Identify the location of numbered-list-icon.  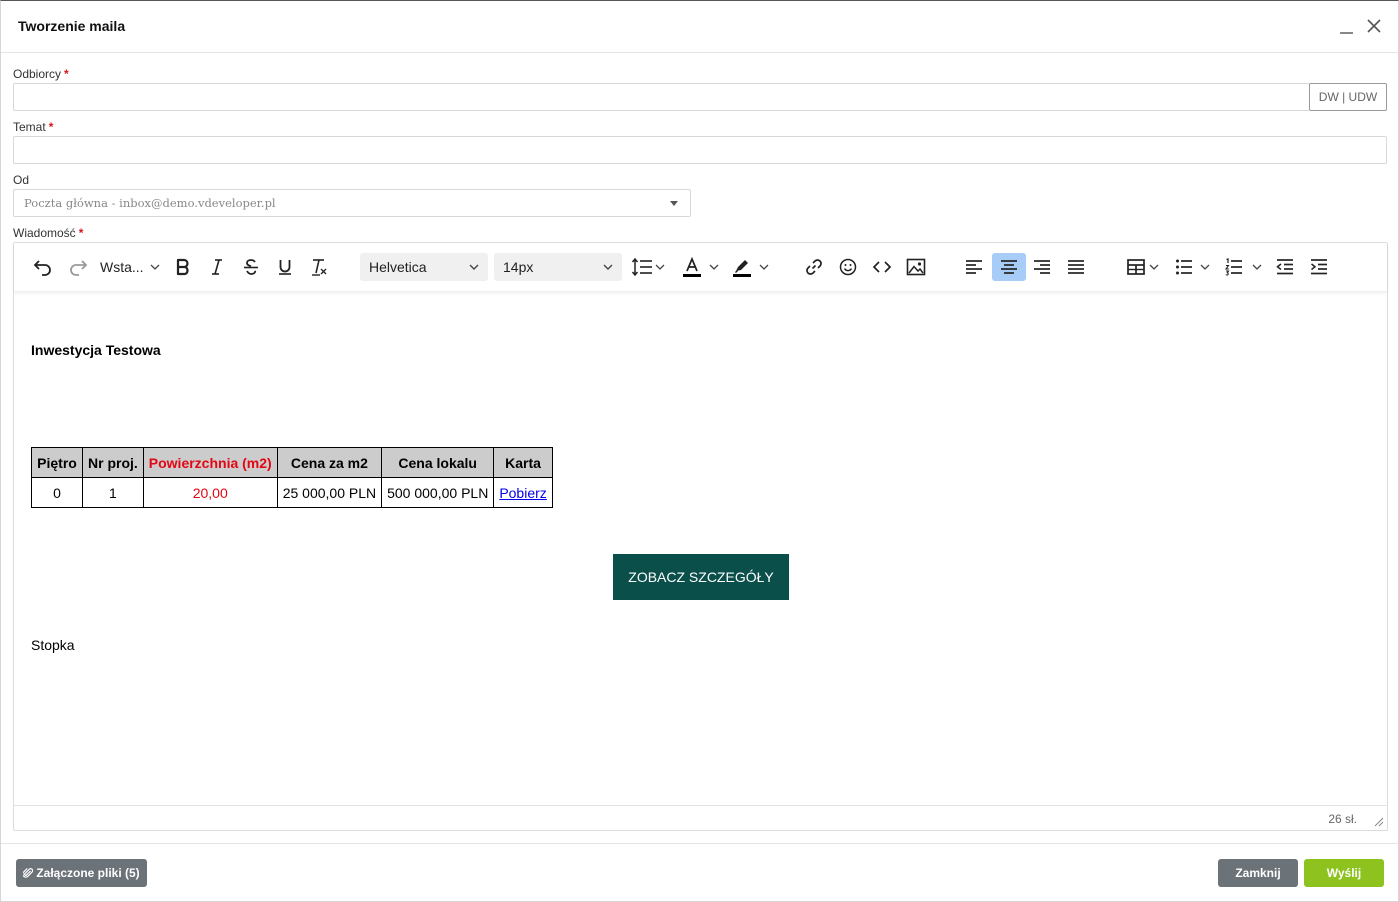
(1233, 267).